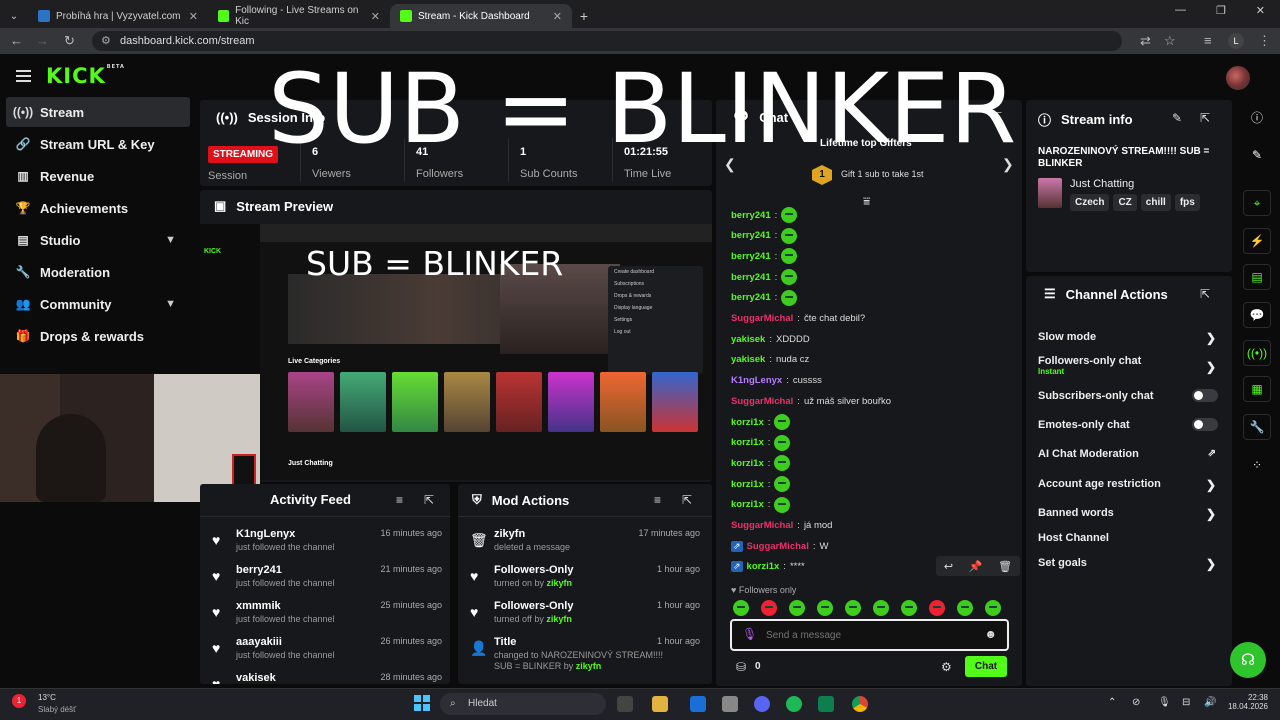 The image size is (1280, 720). I want to click on sidebar-item-studio: ▤ Studio ▼, so click(98, 240).